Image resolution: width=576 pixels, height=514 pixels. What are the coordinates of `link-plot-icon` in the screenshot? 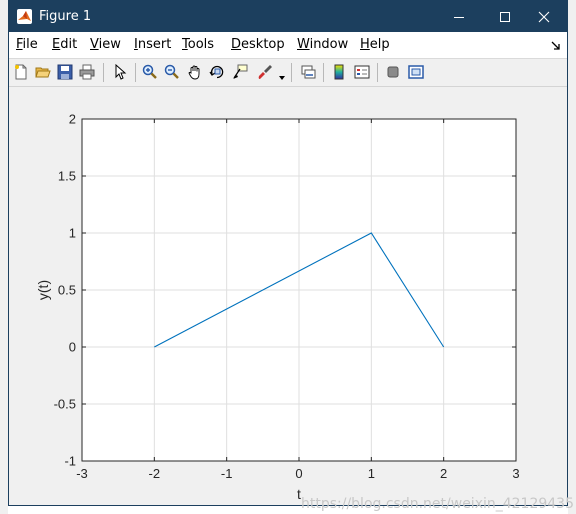 It's located at (308, 72).